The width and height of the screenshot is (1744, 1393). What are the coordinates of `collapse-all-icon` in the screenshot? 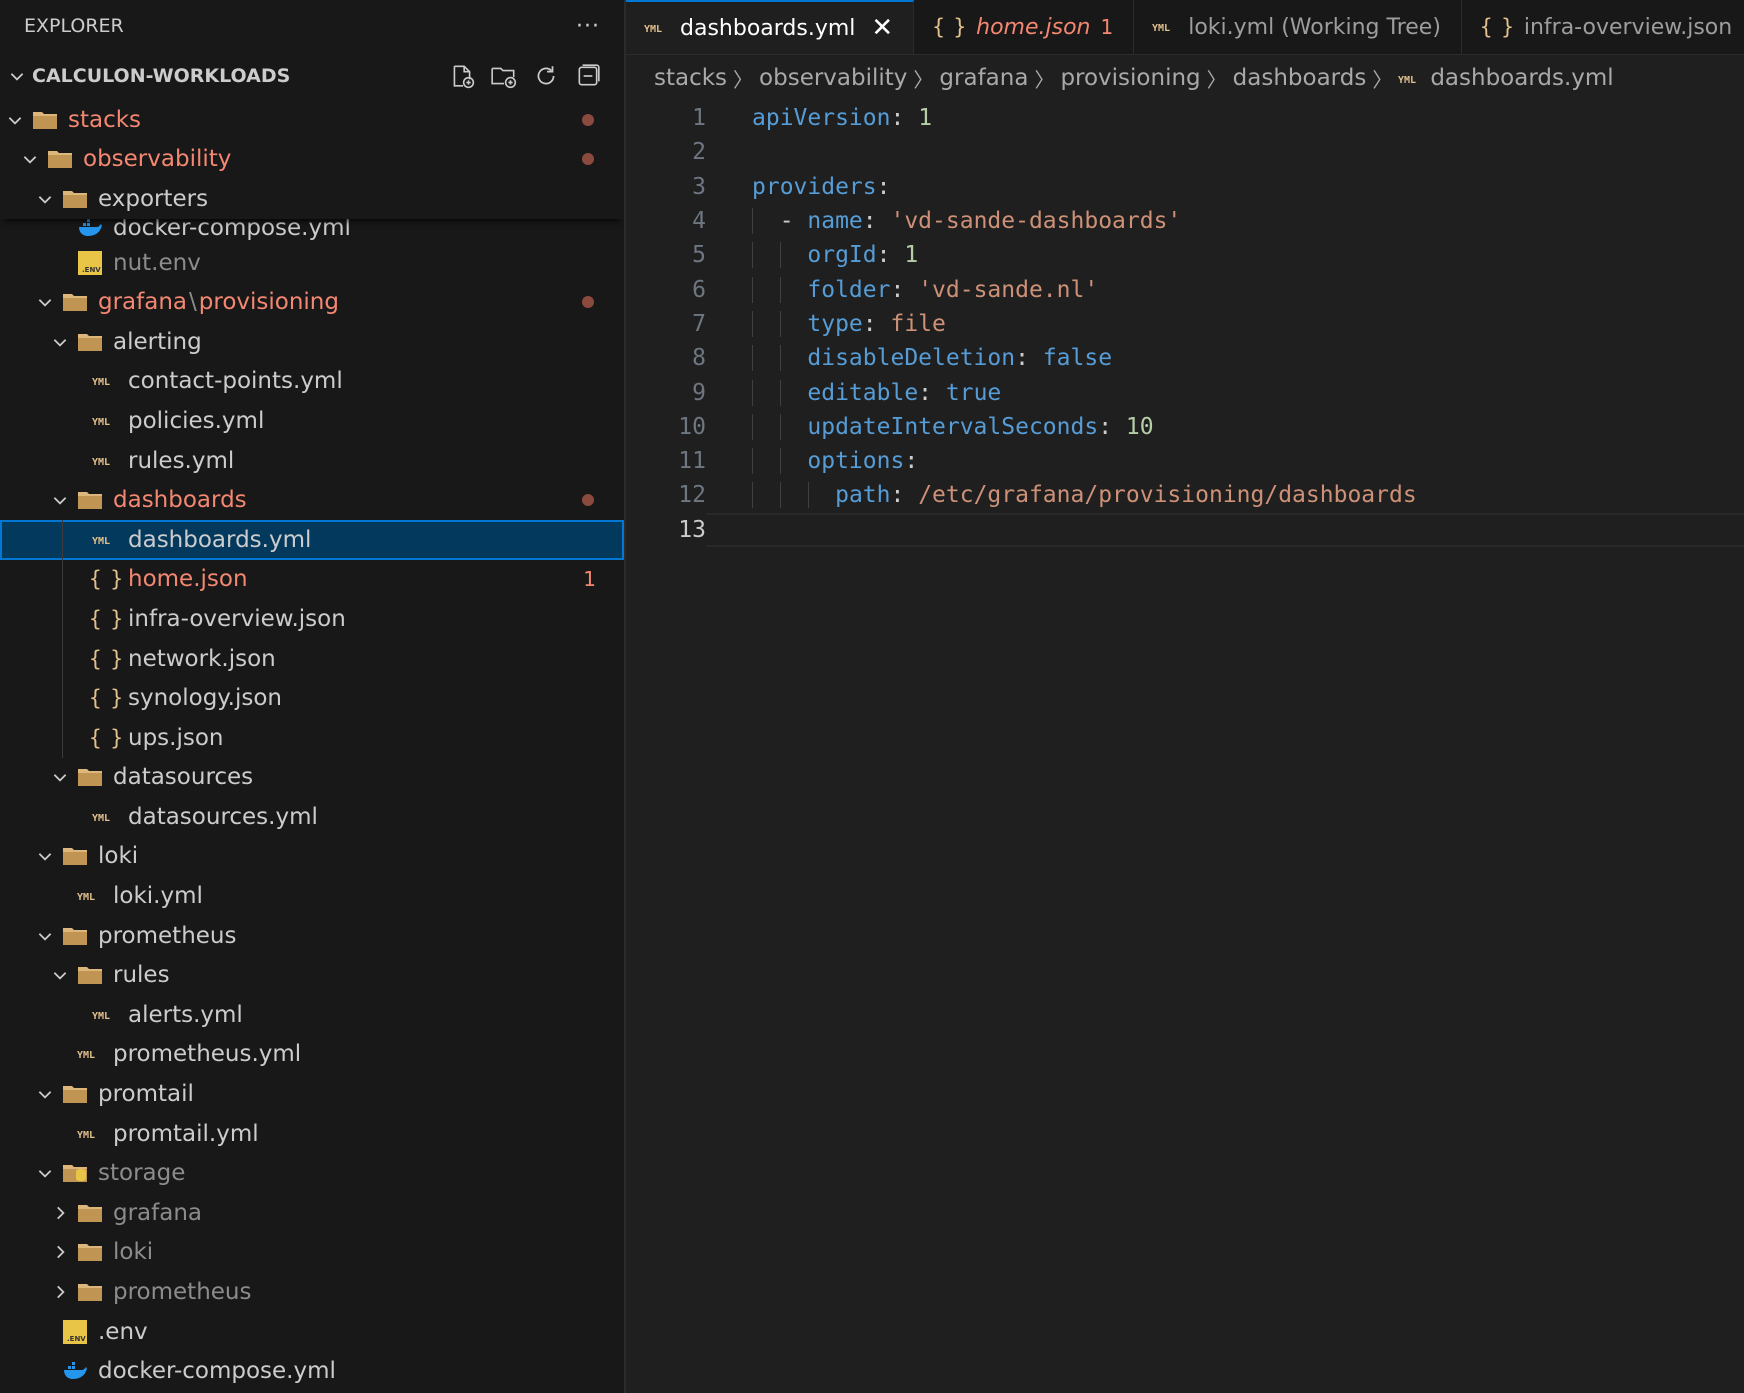 It's located at (588, 76).